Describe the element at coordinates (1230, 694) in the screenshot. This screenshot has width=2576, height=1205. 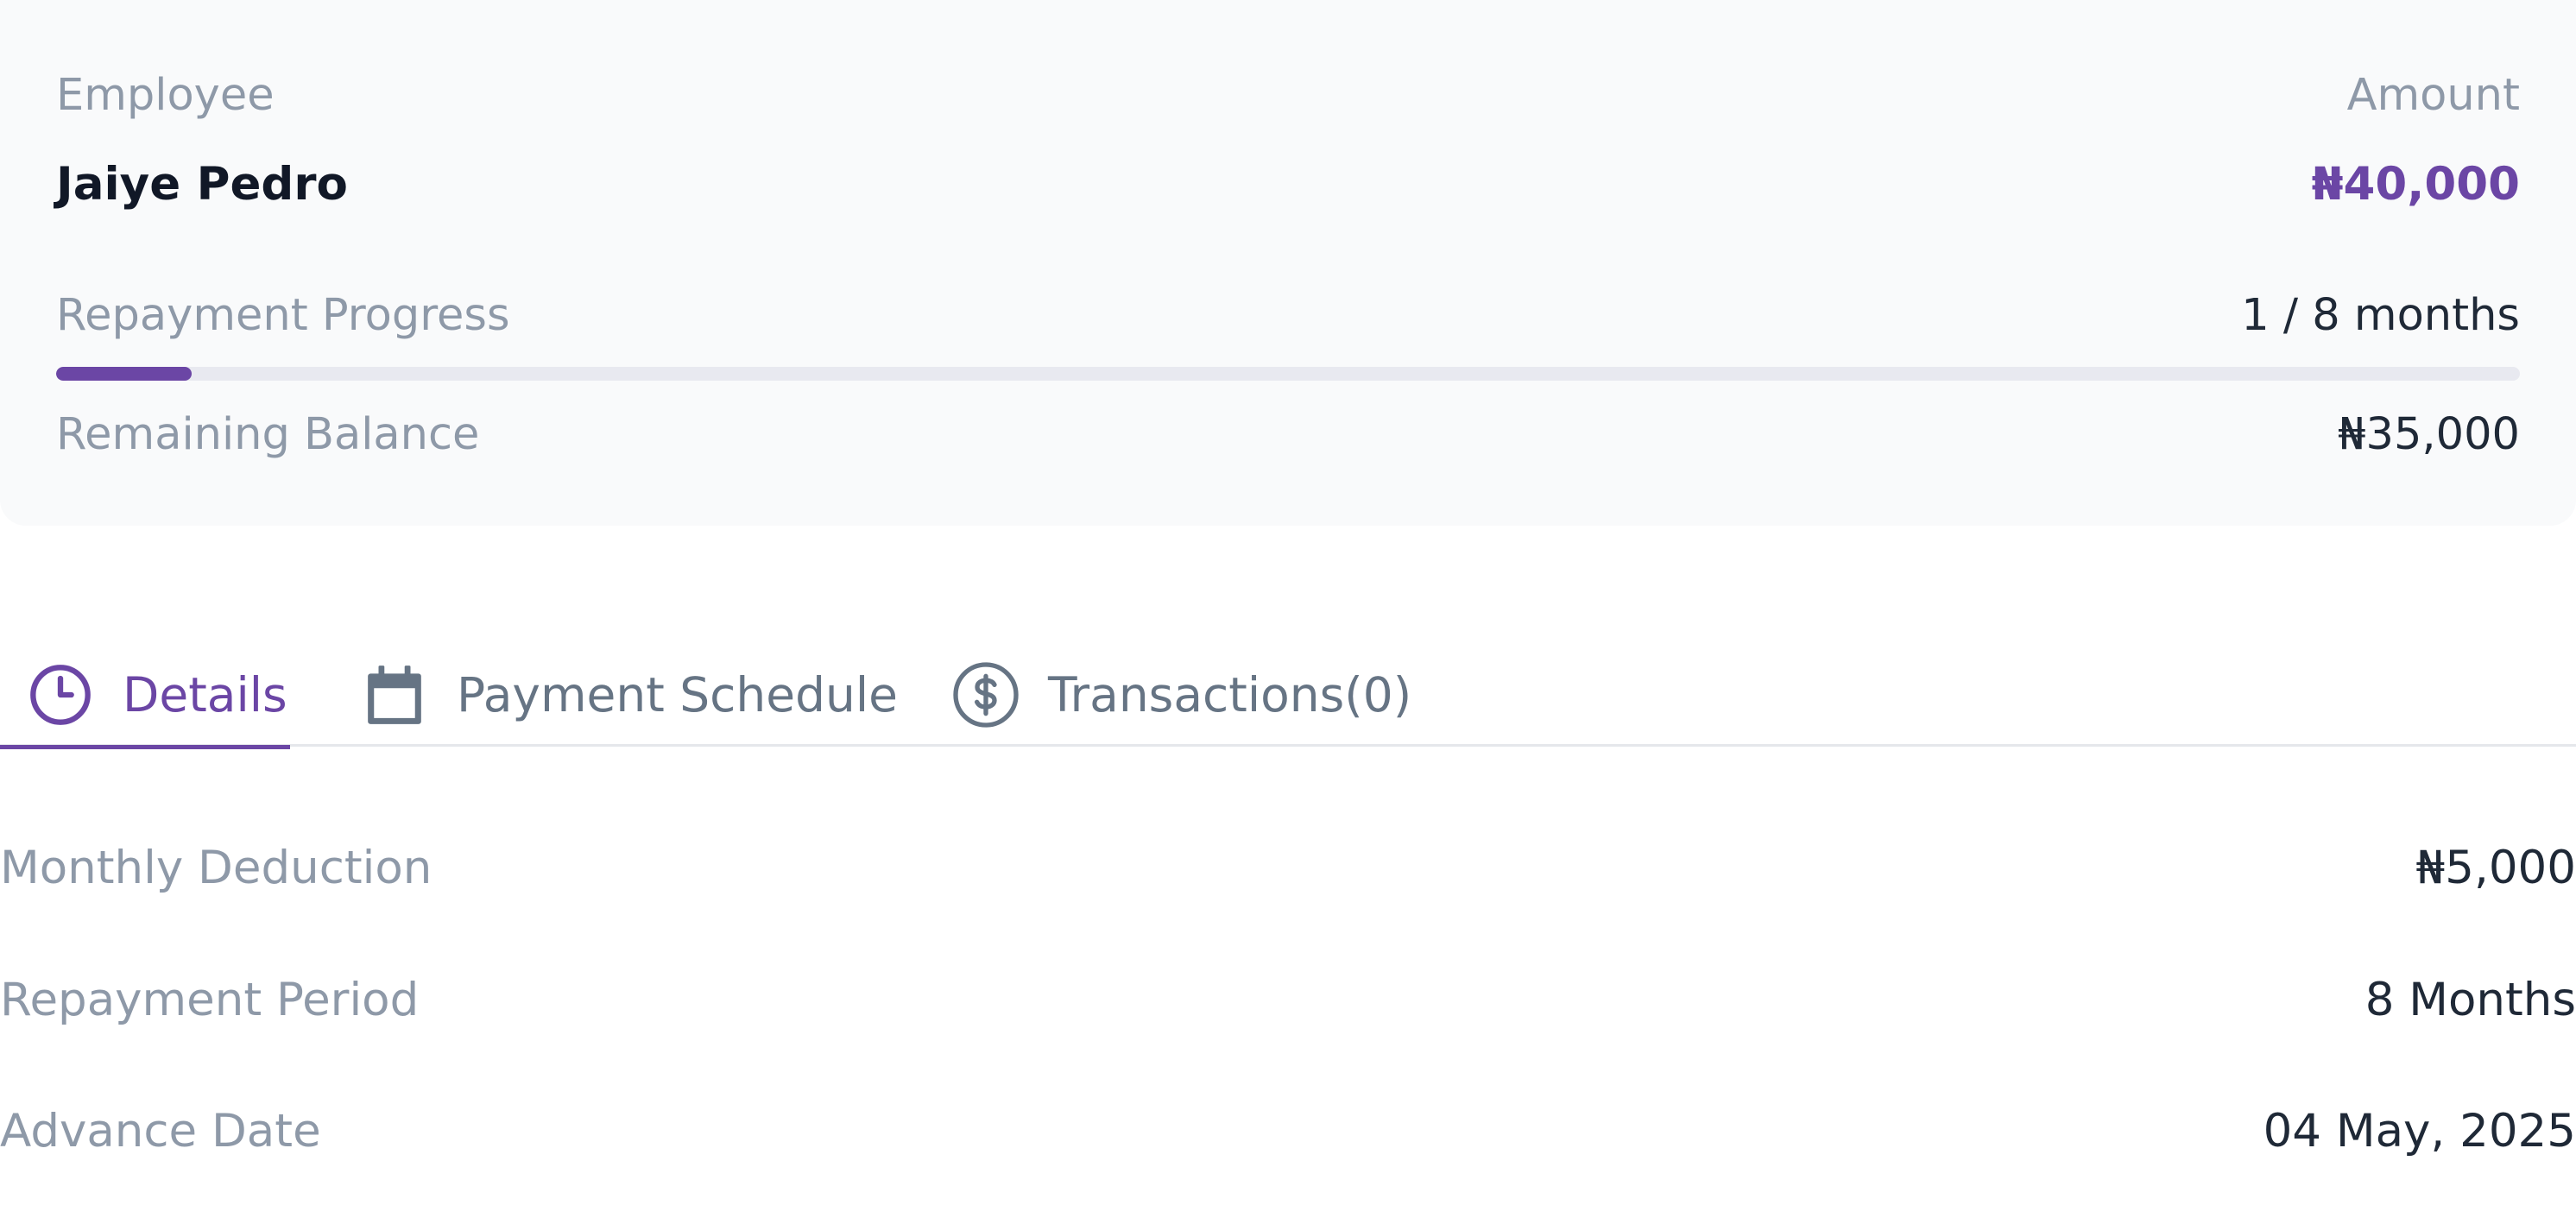
I see `tab-transactions-label: Transactions(0)` at that location.